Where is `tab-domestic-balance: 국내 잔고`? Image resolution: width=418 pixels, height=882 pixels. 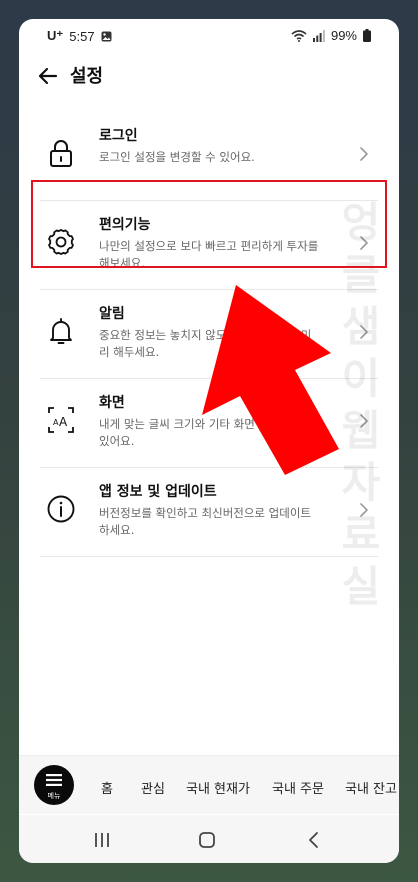 tab-domestic-balance: 국내 잔고 is located at coordinates (371, 787).